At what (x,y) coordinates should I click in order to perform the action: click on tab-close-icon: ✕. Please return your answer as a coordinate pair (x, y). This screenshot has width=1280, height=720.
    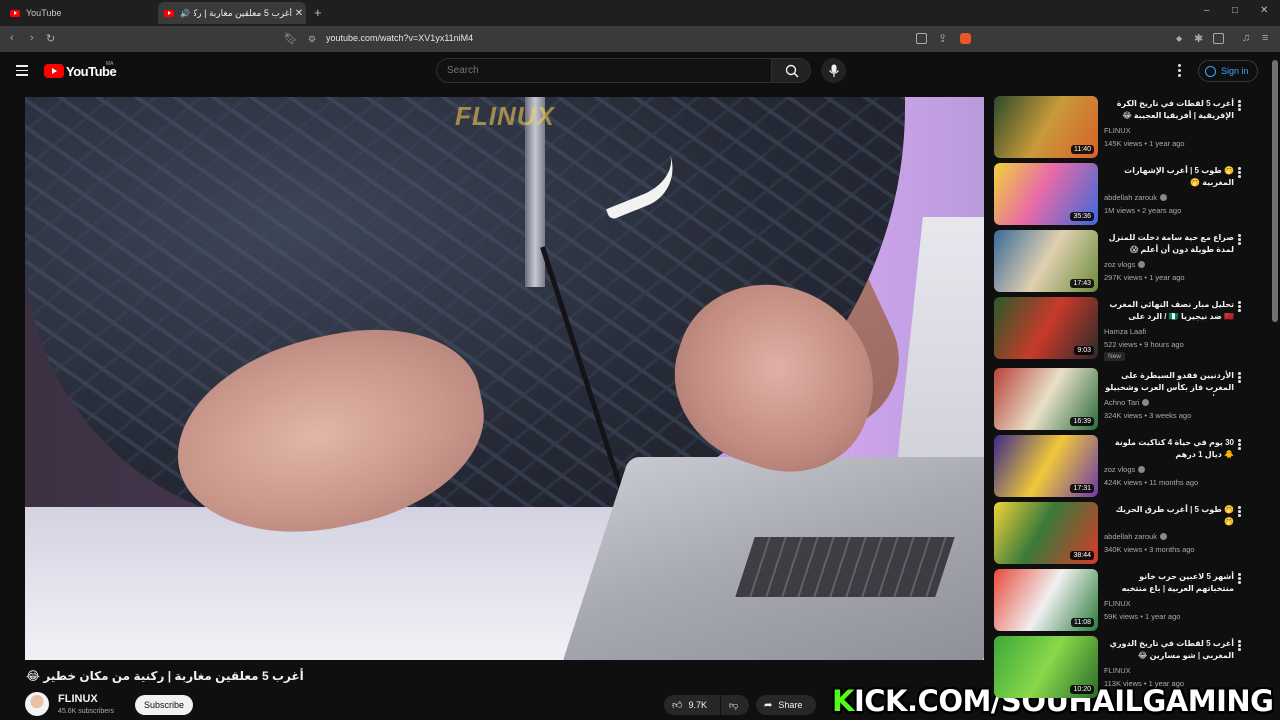
    Looking at the image, I should click on (299, 13).